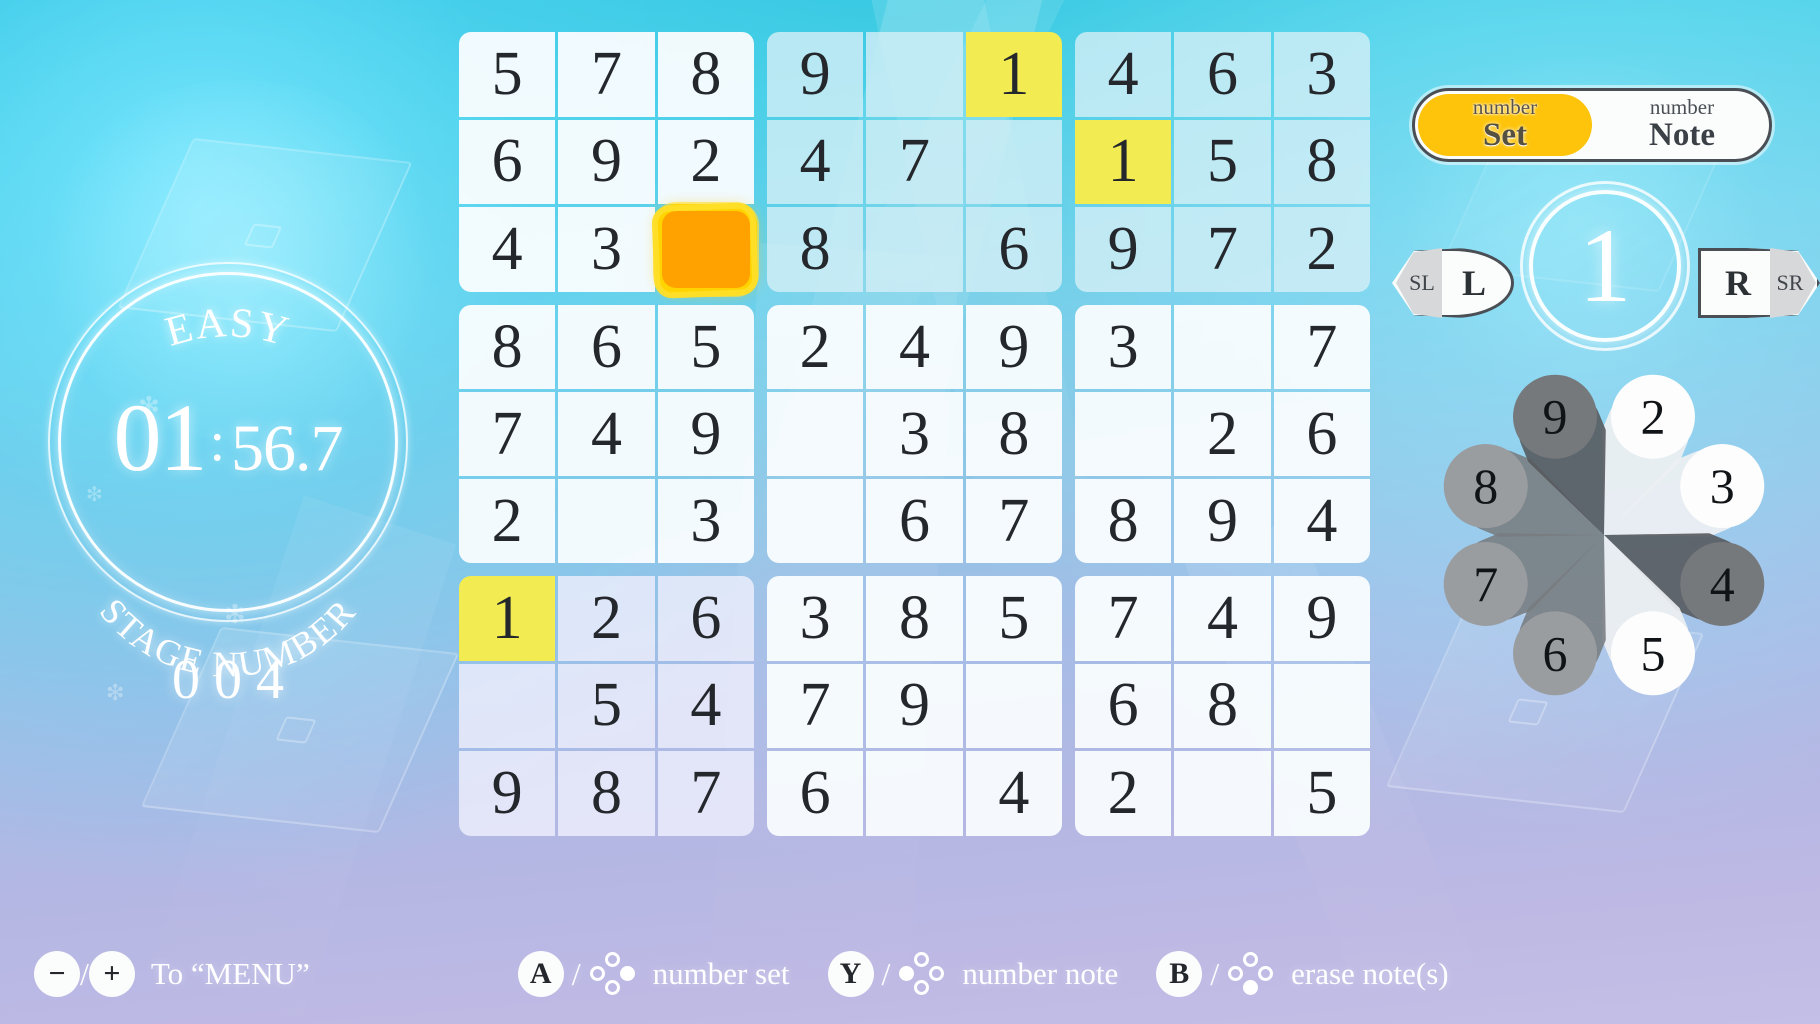  What do you see at coordinates (1179, 974) in the screenshot?
I see `b-button-icon: B` at bounding box center [1179, 974].